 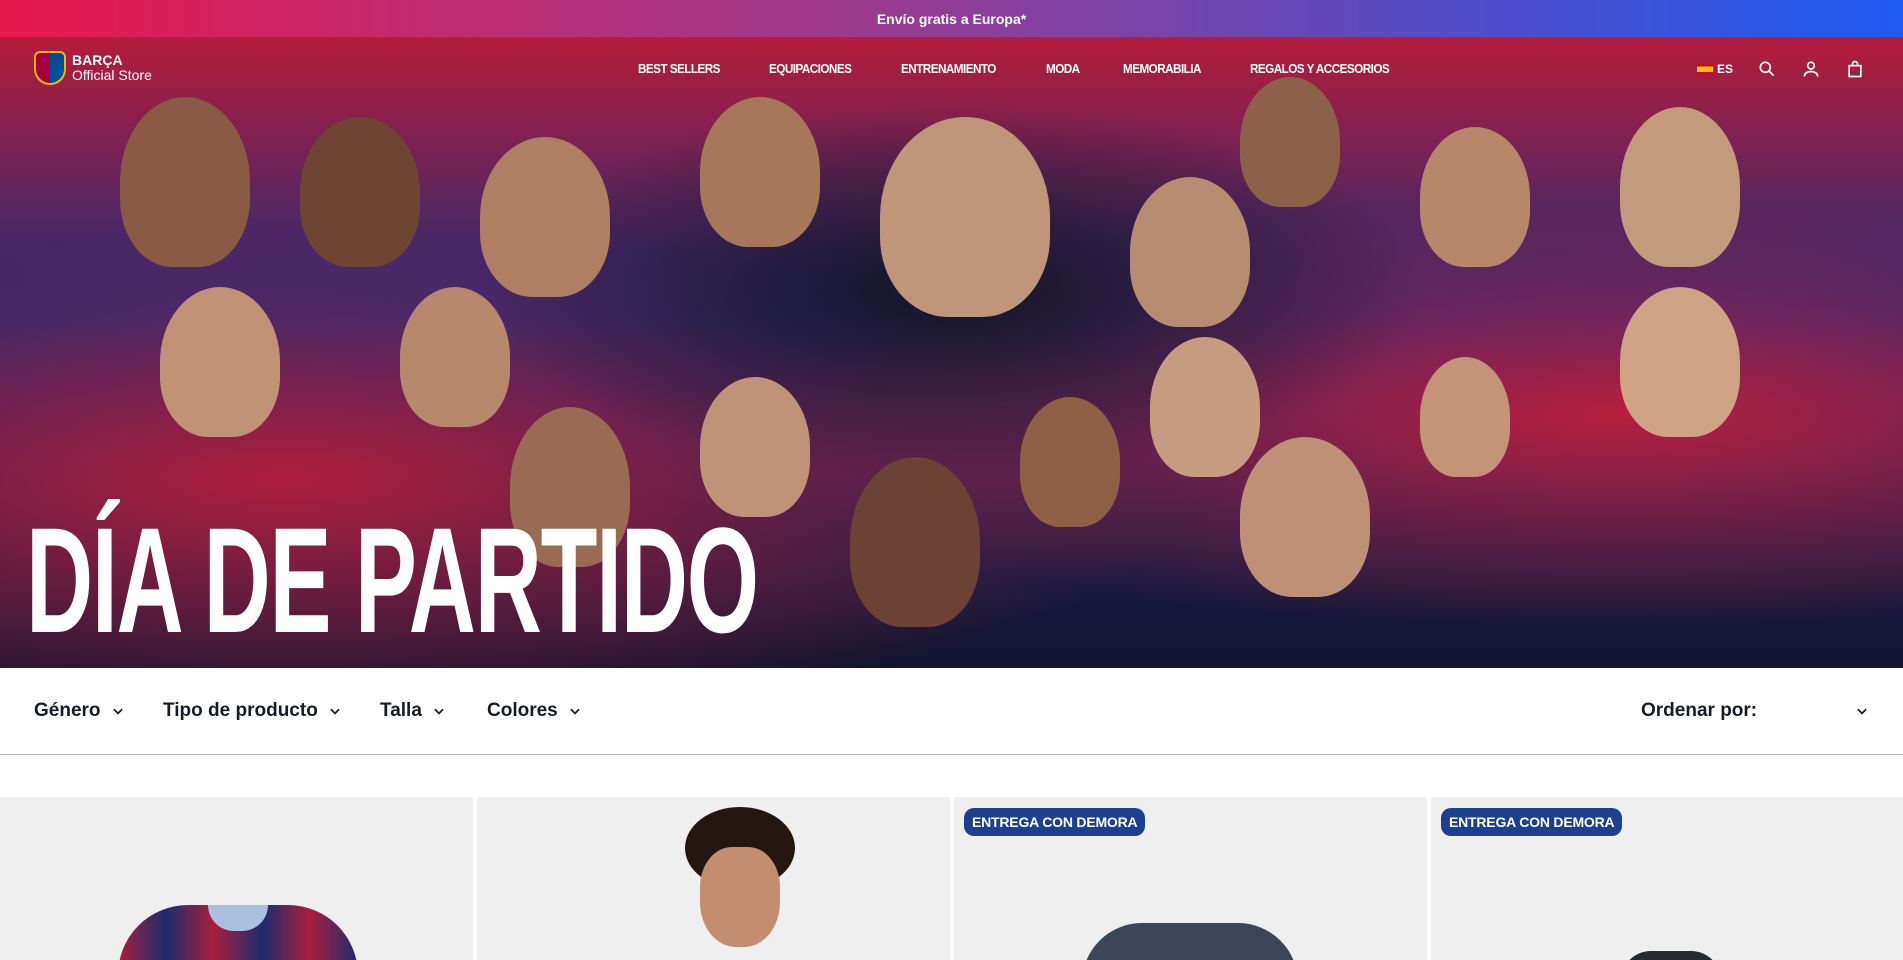 I want to click on filter-label: Talla, so click(x=401, y=710).